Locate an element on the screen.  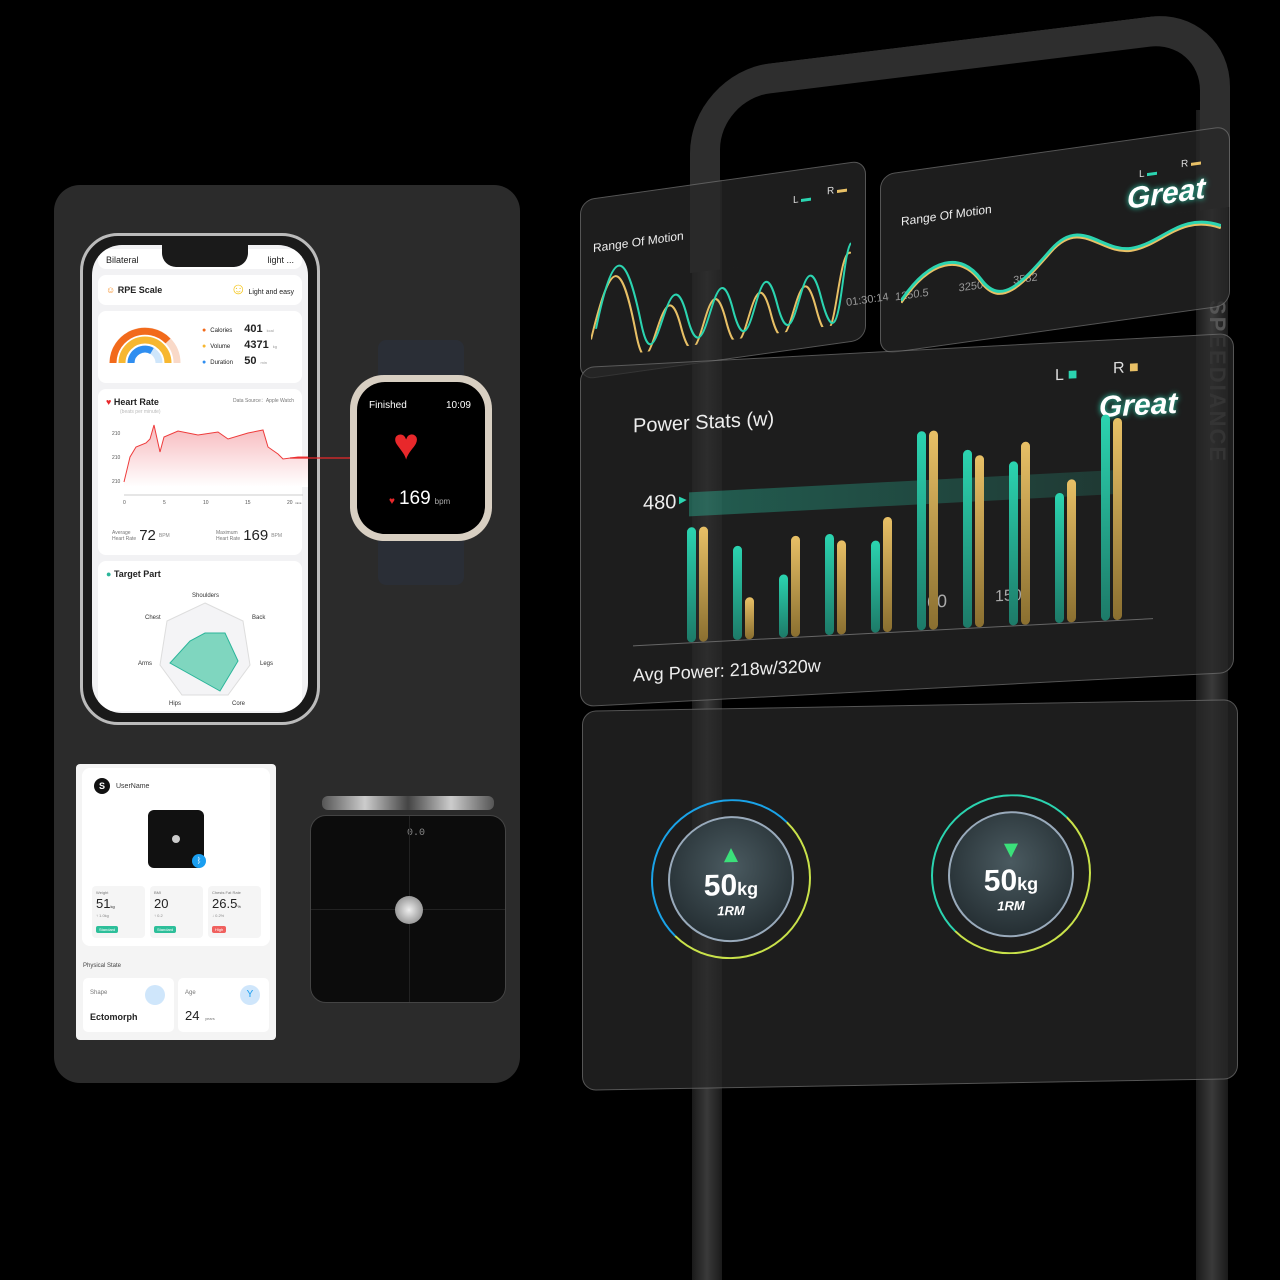
watch-bpm: ♥ 169 bpm is located at coordinates (419, 499).